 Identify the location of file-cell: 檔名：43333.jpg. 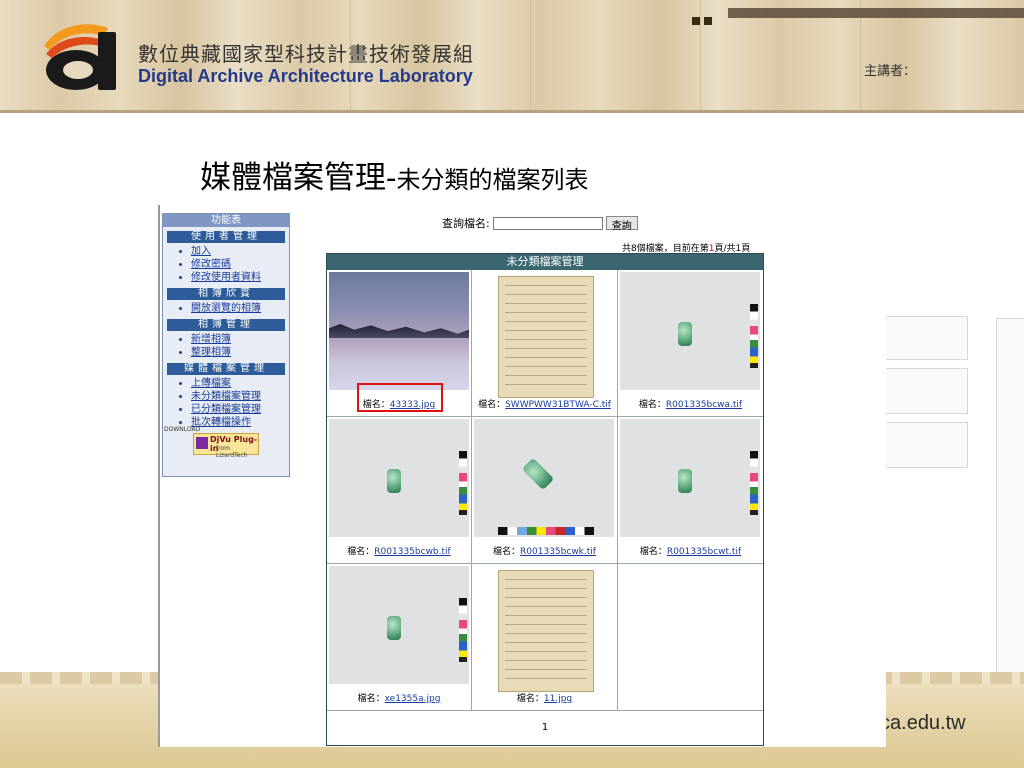
(399, 343).